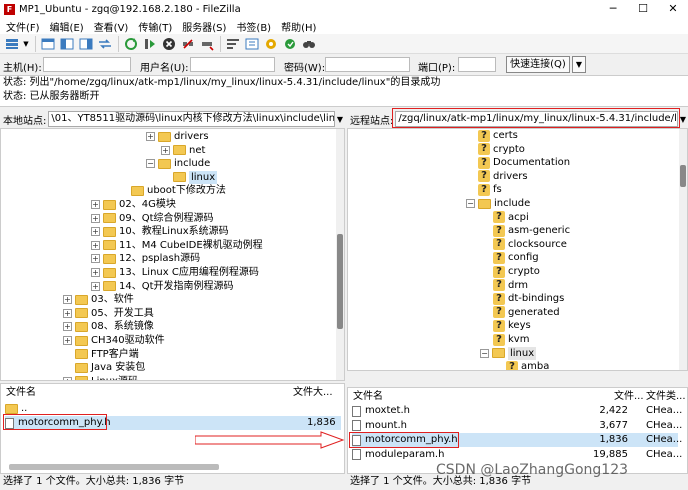  Describe the element at coordinates (512, 325) in the screenshot. I see `tree-item: ? keys` at that location.